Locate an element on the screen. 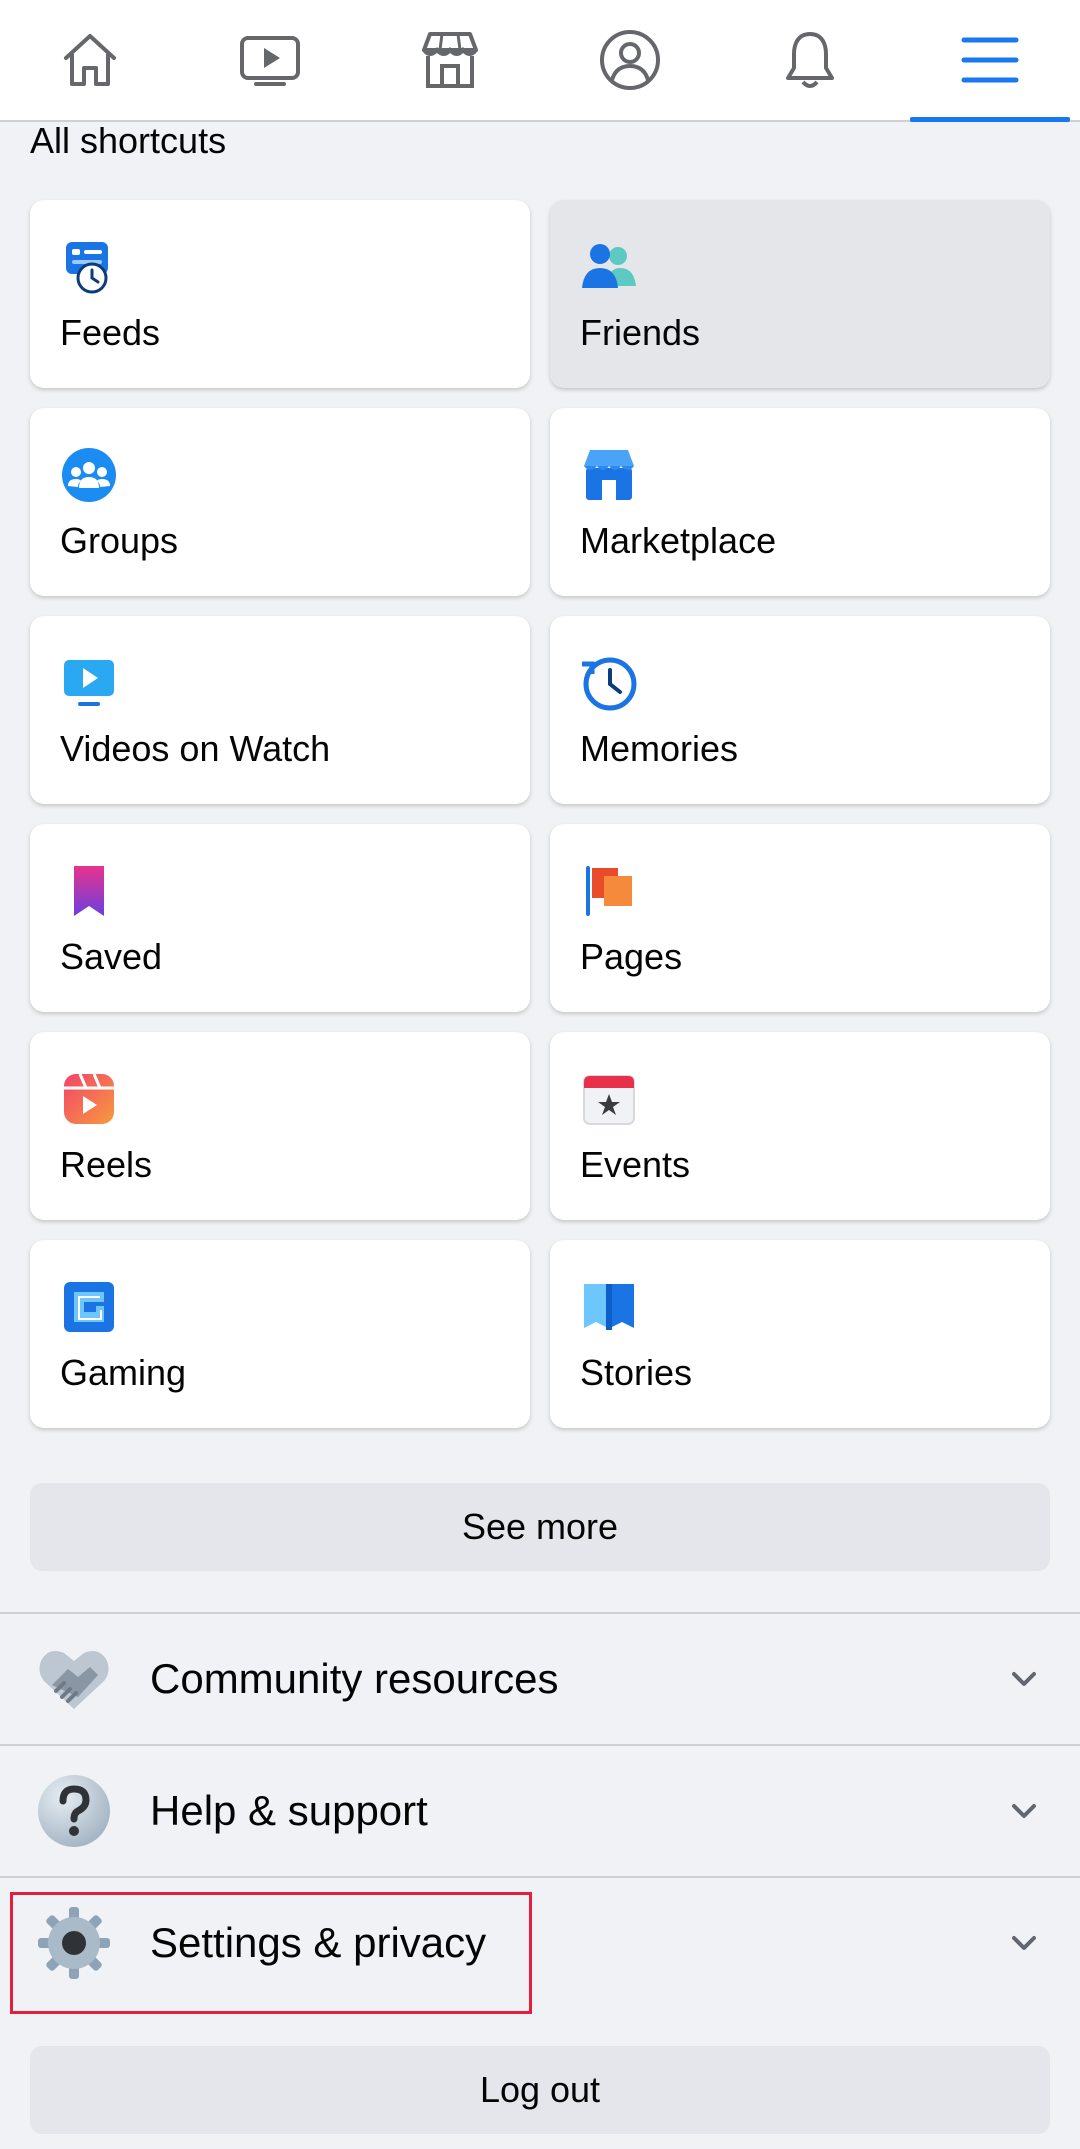 The image size is (1080, 2149). tab-notifications is located at coordinates (810, 60).